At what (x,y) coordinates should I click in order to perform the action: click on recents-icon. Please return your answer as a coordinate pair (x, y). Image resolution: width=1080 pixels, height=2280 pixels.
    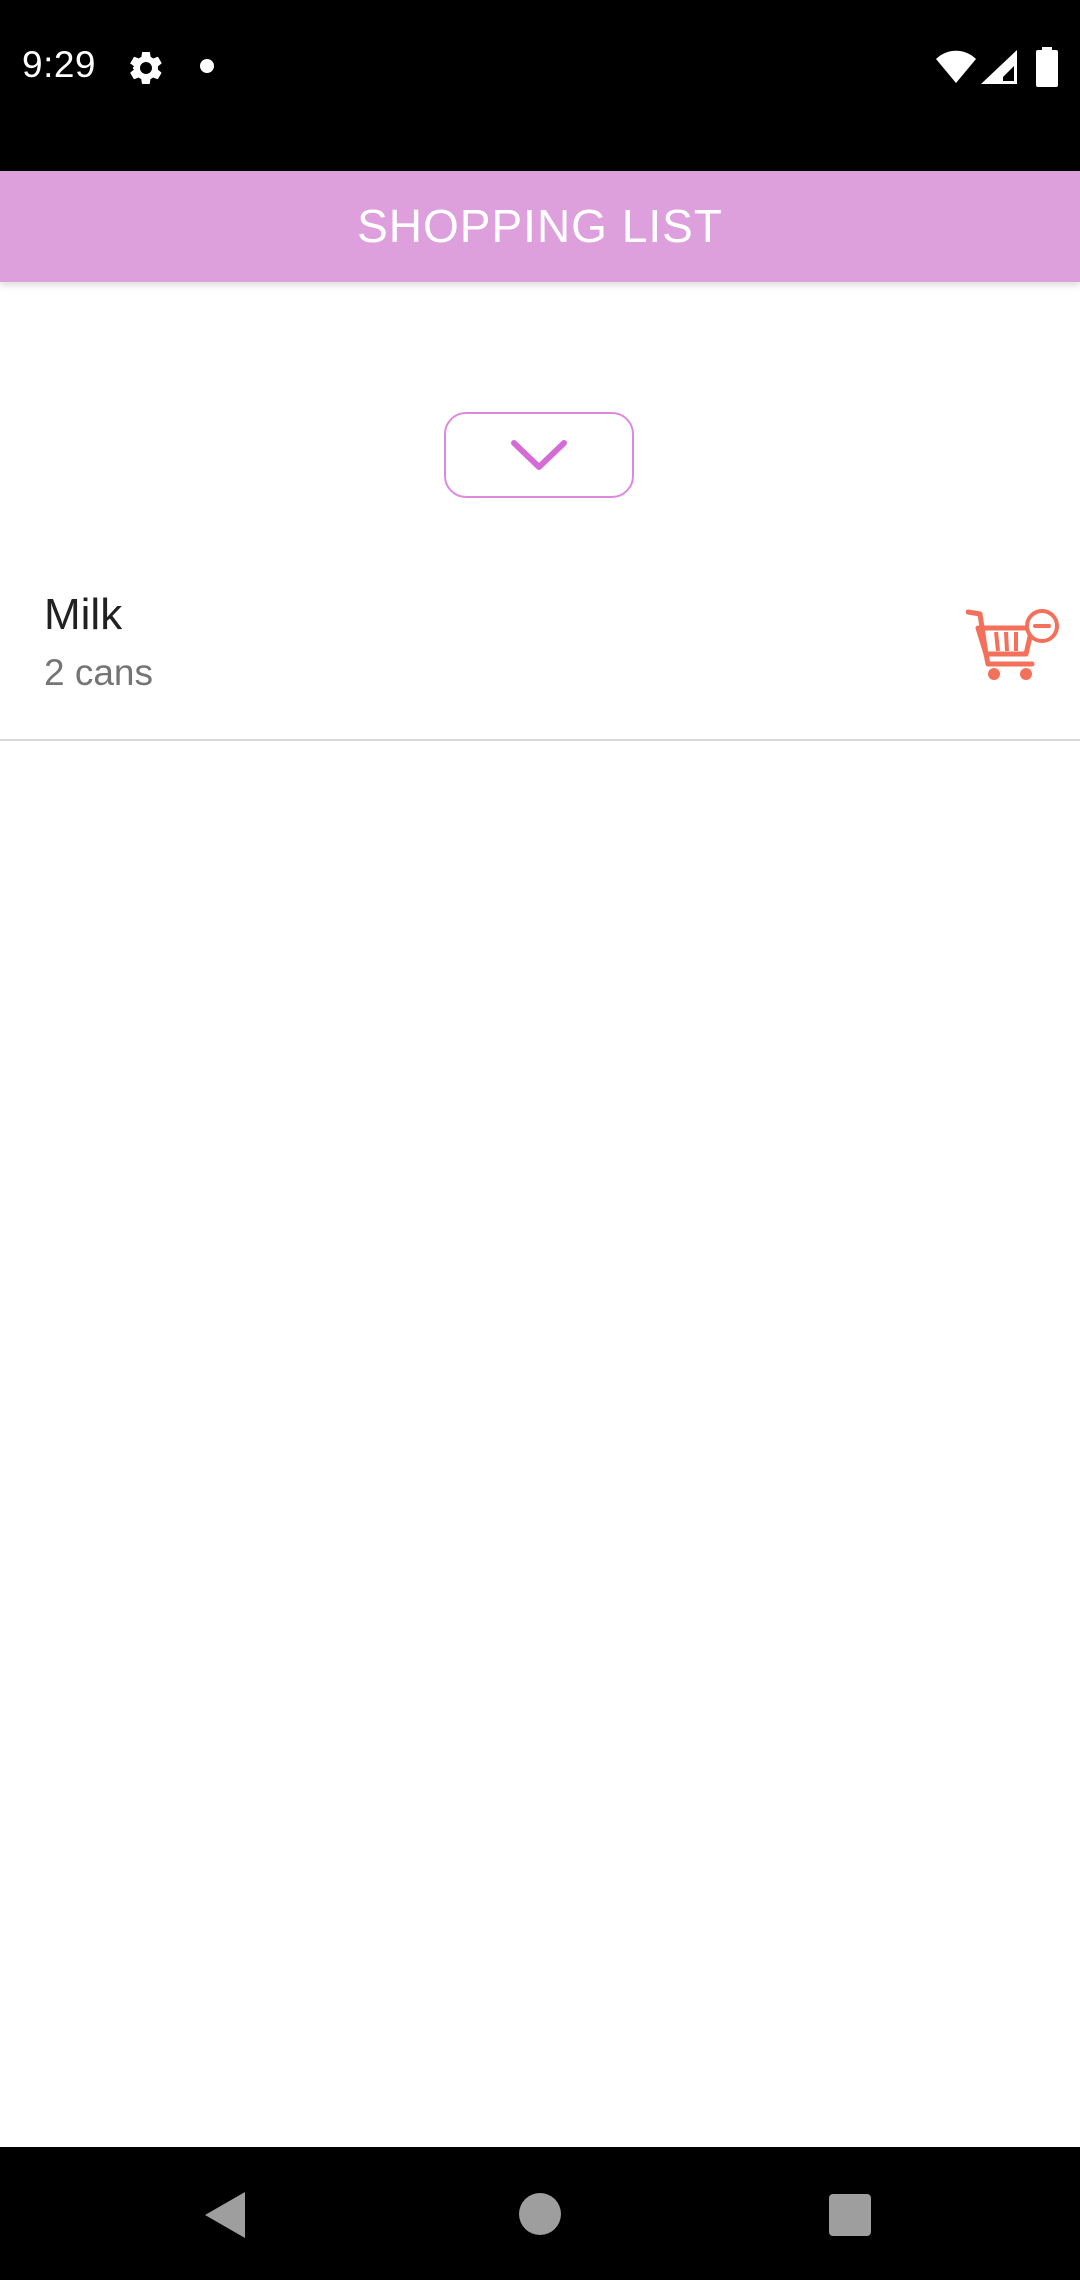
    Looking at the image, I should click on (850, 2215).